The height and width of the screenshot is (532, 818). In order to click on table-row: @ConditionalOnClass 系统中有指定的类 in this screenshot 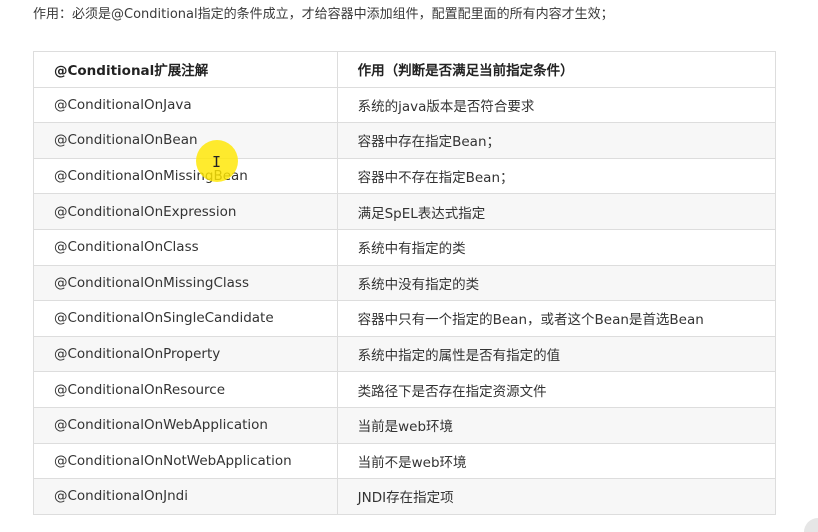, I will do `click(405, 247)`.